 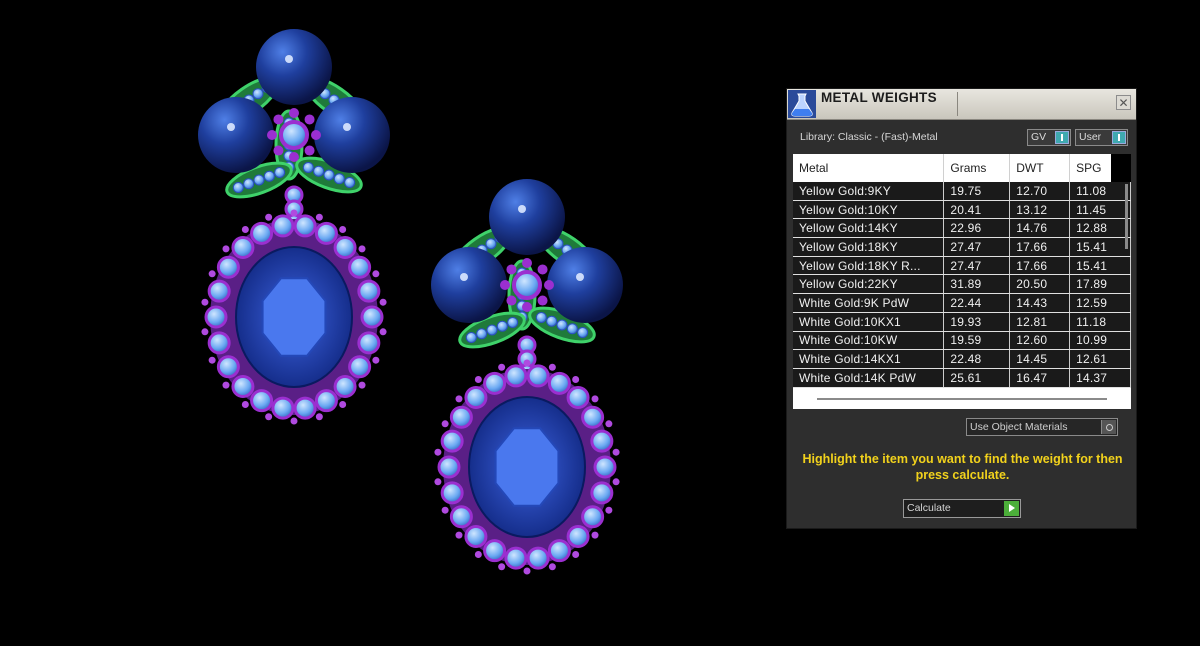 What do you see at coordinates (957, 104) in the screenshot?
I see `title-separator` at bounding box center [957, 104].